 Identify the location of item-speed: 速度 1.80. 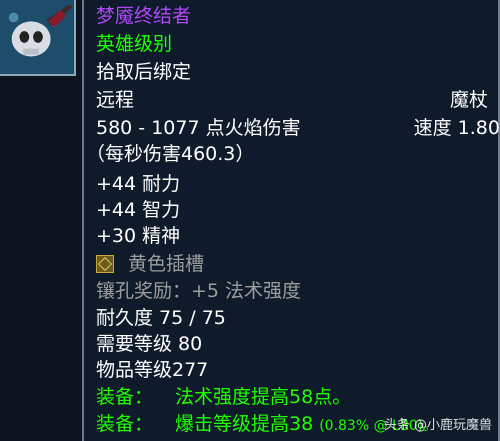
(456, 128).